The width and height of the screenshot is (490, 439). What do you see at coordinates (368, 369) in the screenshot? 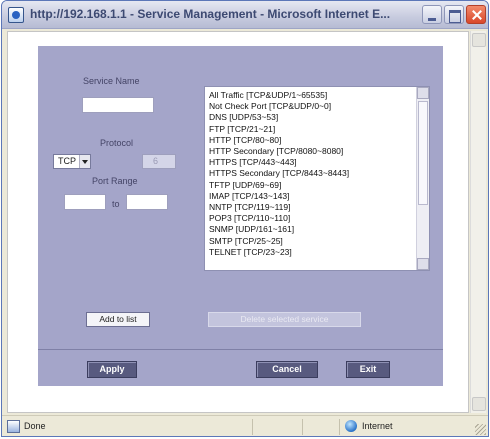
I see `exit-button: Exit` at bounding box center [368, 369].